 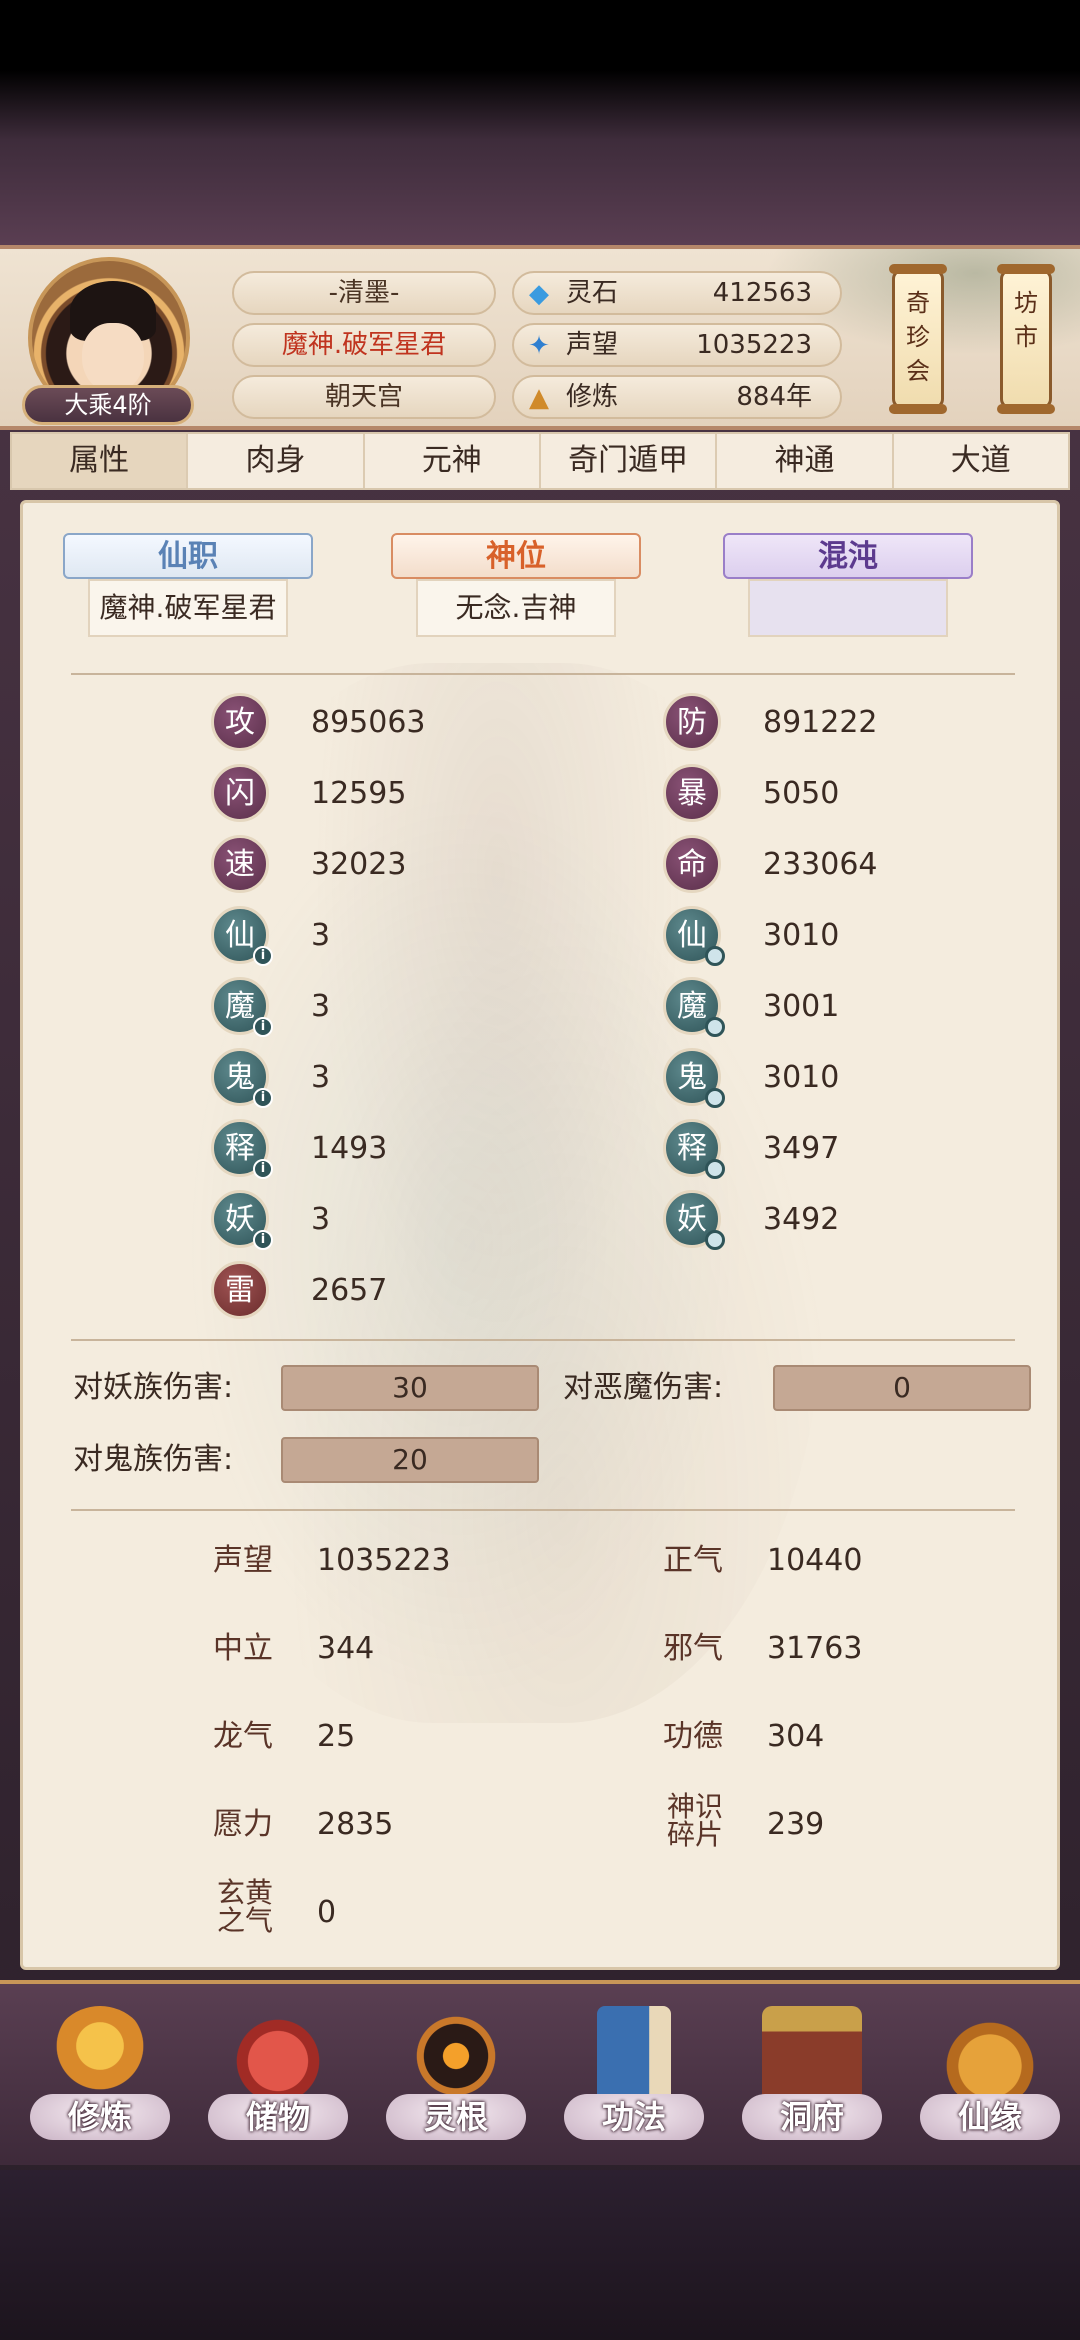 I want to click on tab-qimen: 奇门遁甲, so click(x=629, y=461).